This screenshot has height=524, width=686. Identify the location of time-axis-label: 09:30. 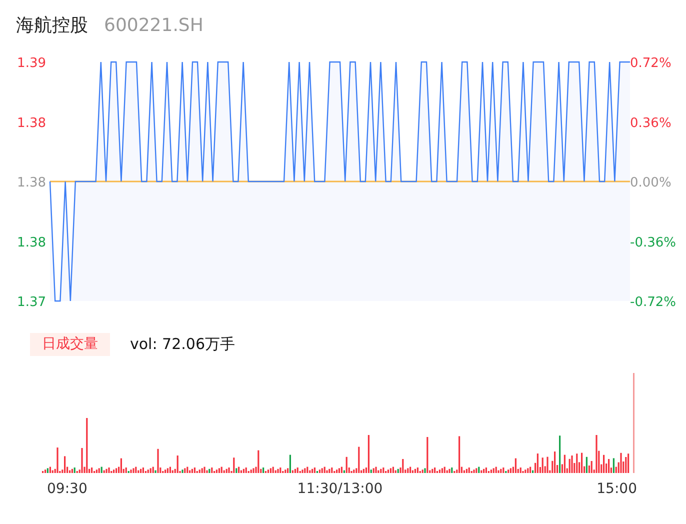
(67, 489).